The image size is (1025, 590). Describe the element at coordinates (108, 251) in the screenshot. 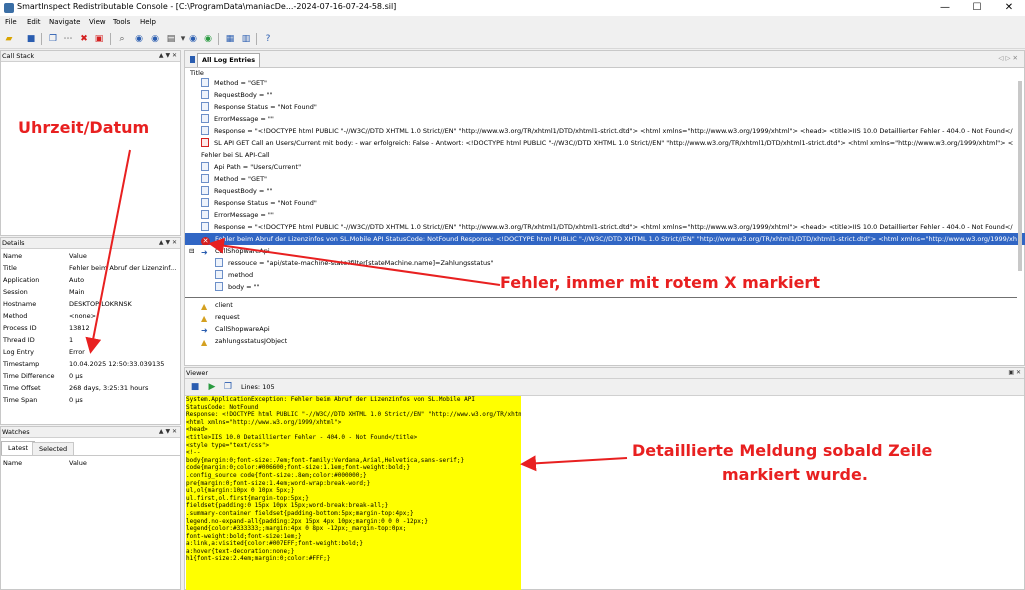

I see `arrow-to-timestamp` at that location.